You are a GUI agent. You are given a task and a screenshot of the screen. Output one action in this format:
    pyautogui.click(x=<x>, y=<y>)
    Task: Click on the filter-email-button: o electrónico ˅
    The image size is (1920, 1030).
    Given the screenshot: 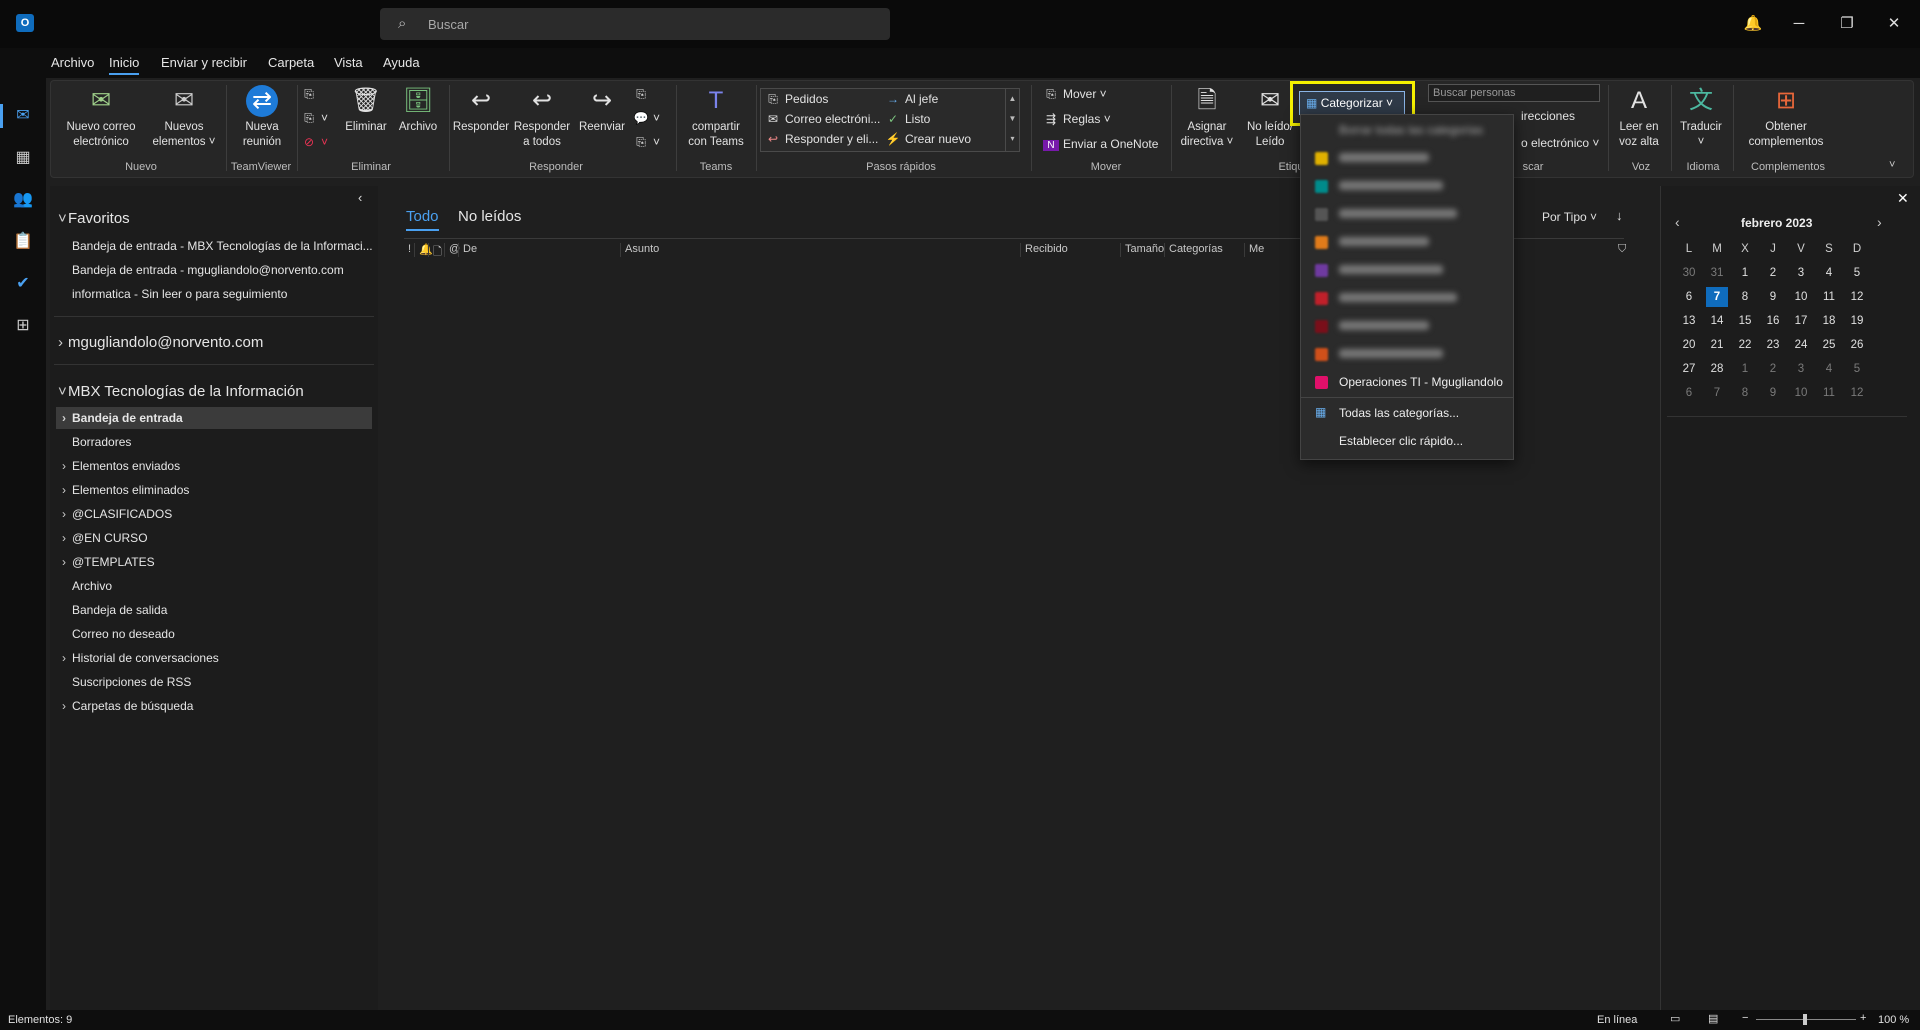 What is the action you would take?
    pyautogui.click(x=1560, y=143)
    